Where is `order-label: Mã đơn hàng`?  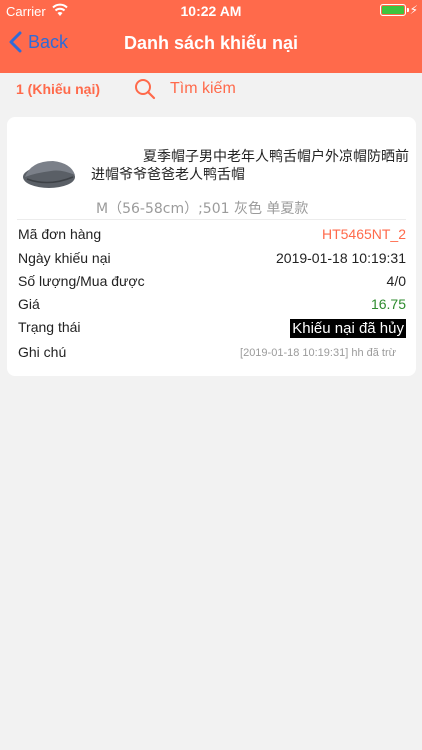 order-label: Mã đơn hàng is located at coordinates (60, 234).